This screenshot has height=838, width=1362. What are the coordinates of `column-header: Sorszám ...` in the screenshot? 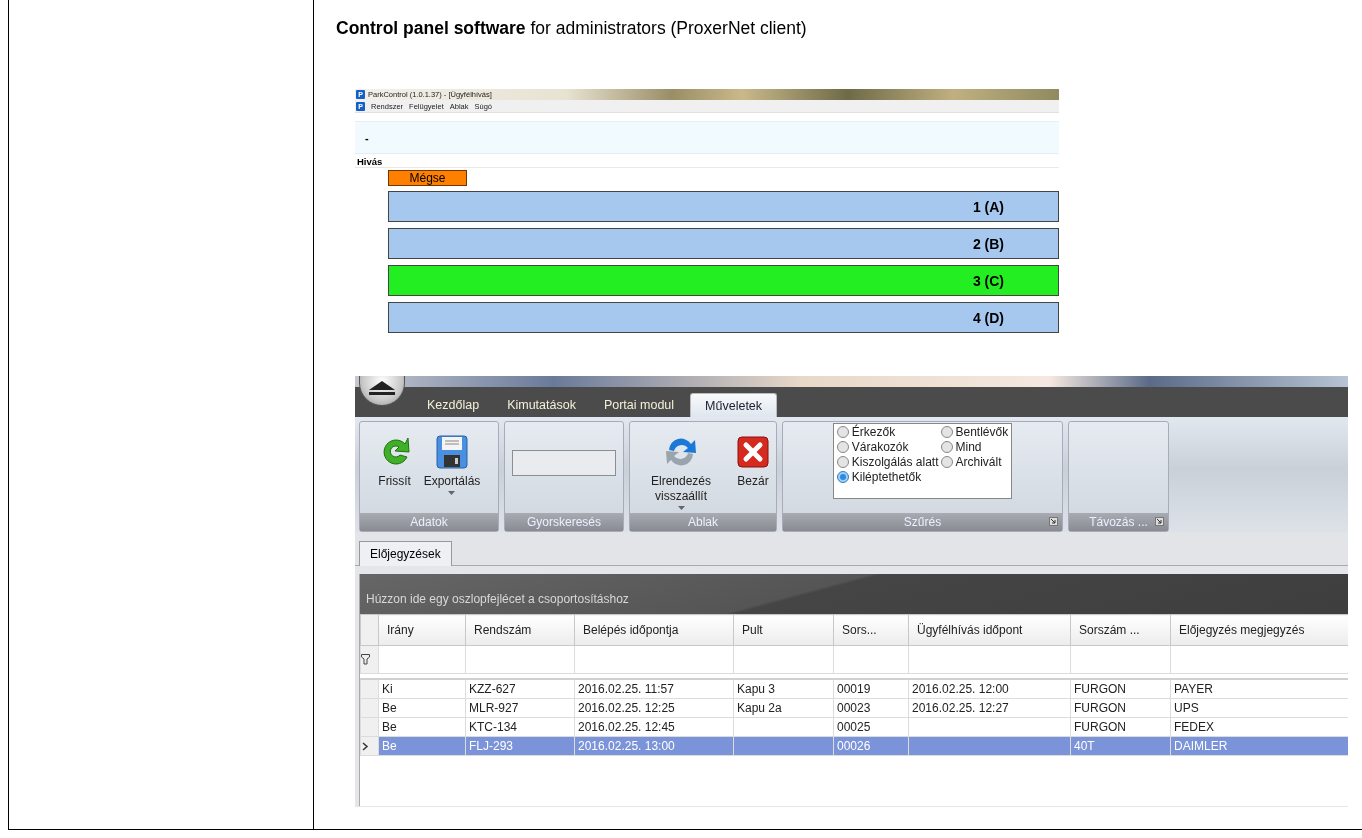 It's located at (1120, 630).